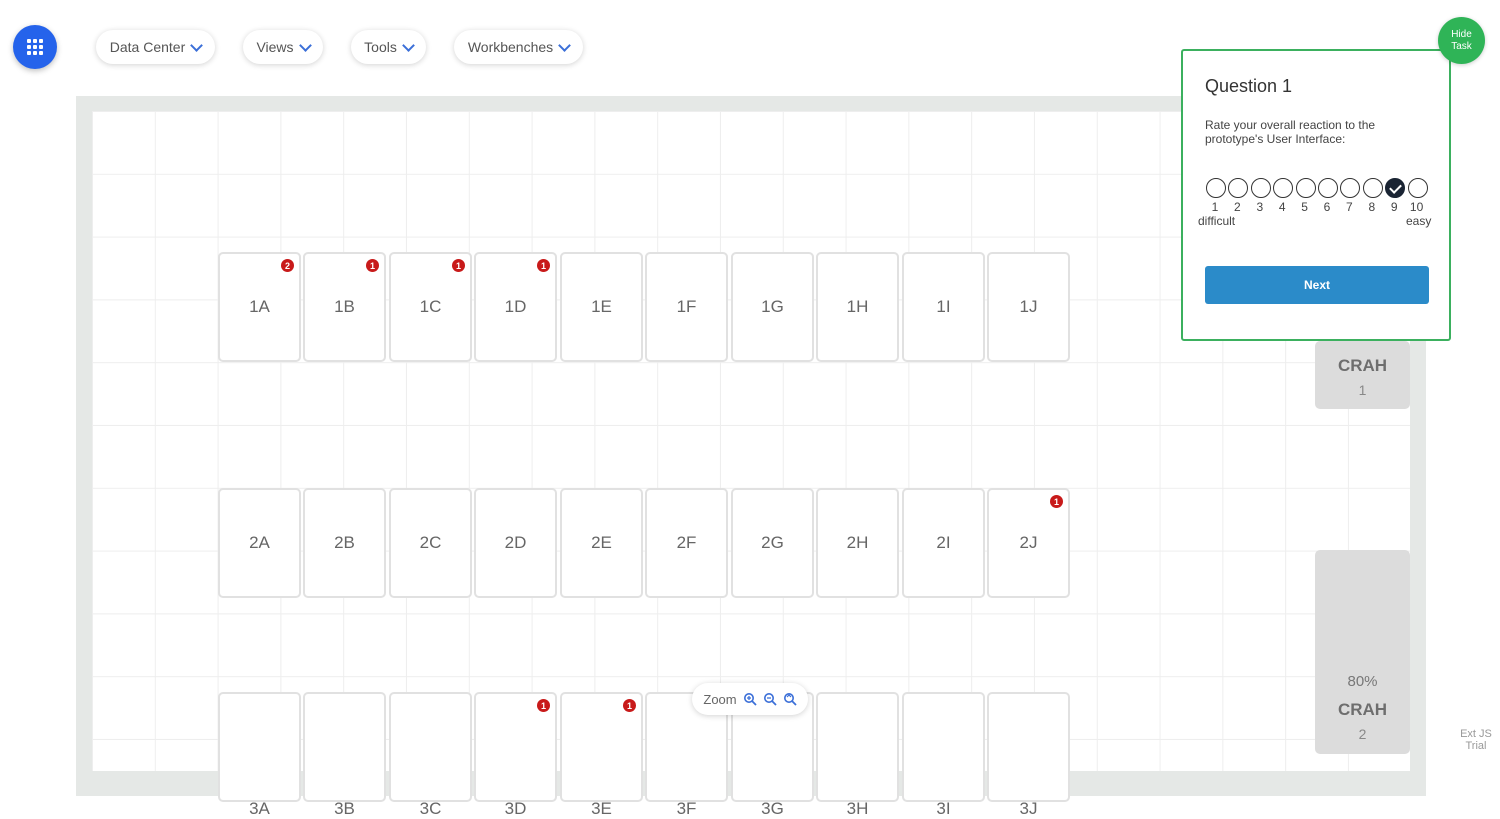 The width and height of the screenshot is (1500, 819). What do you see at coordinates (857, 808) in the screenshot?
I see `rack-label: 3H` at bounding box center [857, 808].